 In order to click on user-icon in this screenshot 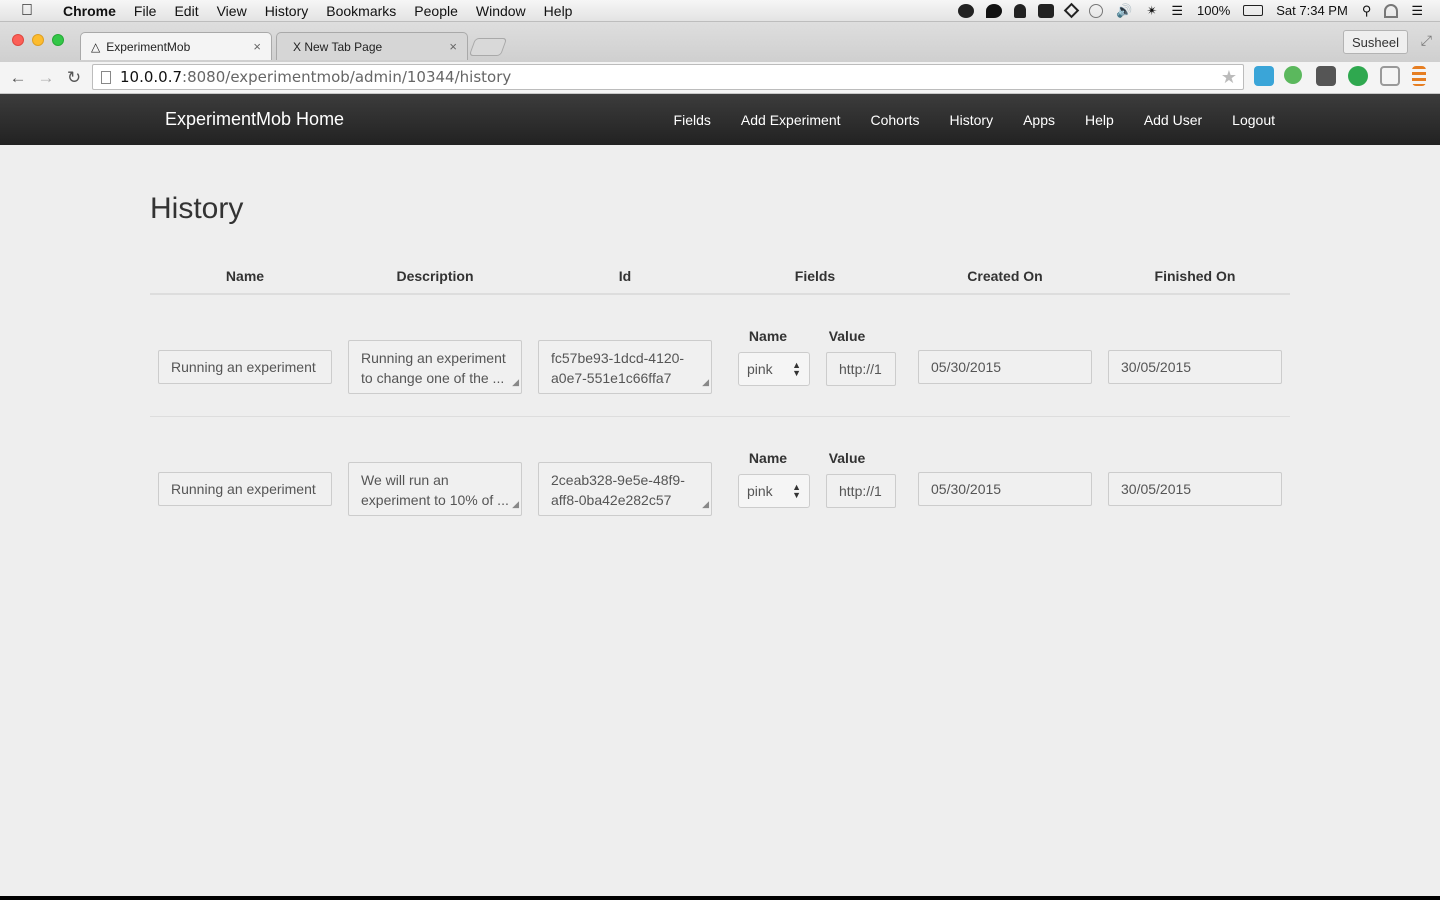, I will do `click(1391, 10)`.